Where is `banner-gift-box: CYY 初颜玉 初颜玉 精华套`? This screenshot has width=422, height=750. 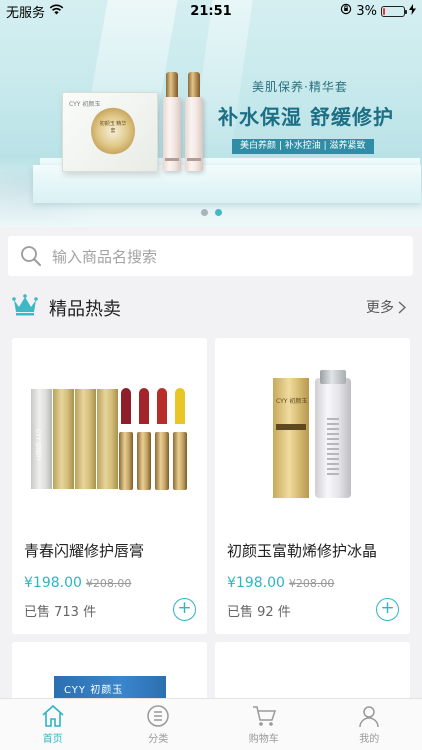 banner-gift-box: CYY 初颜玉 初颜玉 精华套 is located at coordinates (110, 132).